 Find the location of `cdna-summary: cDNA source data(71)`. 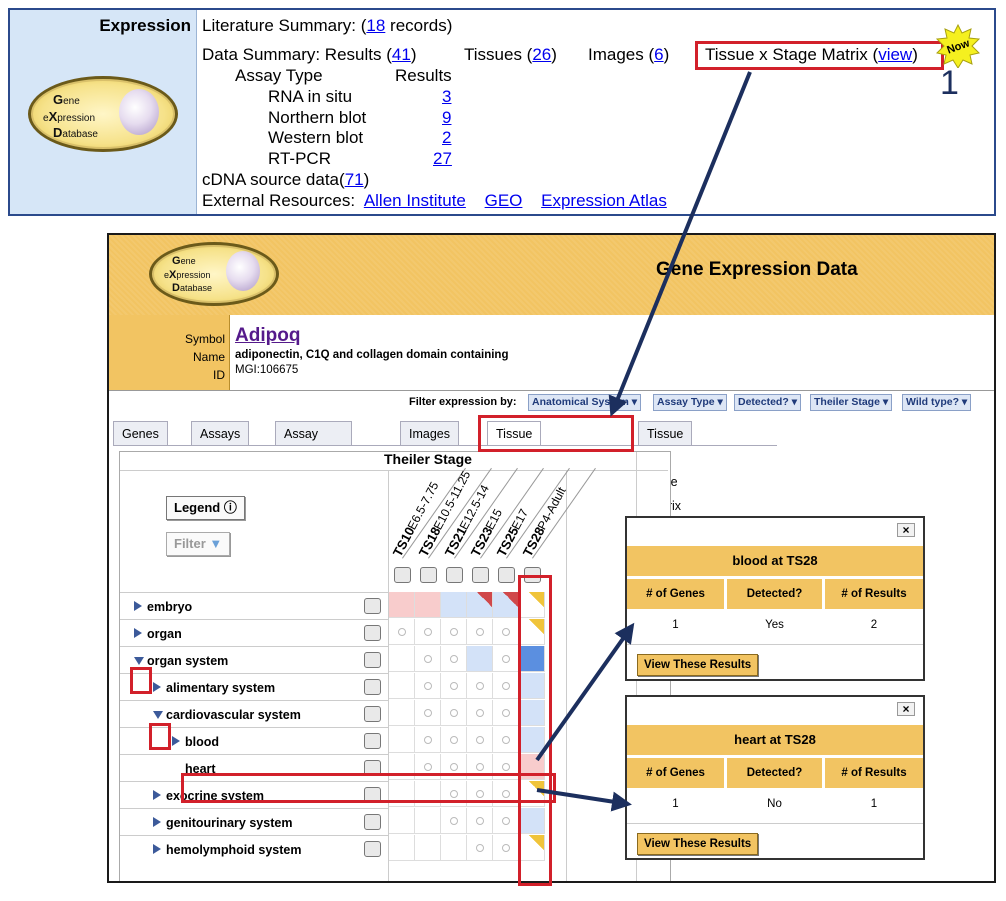

cdna-summary: cDNA source data(71) is located at coordinates (286, 179).